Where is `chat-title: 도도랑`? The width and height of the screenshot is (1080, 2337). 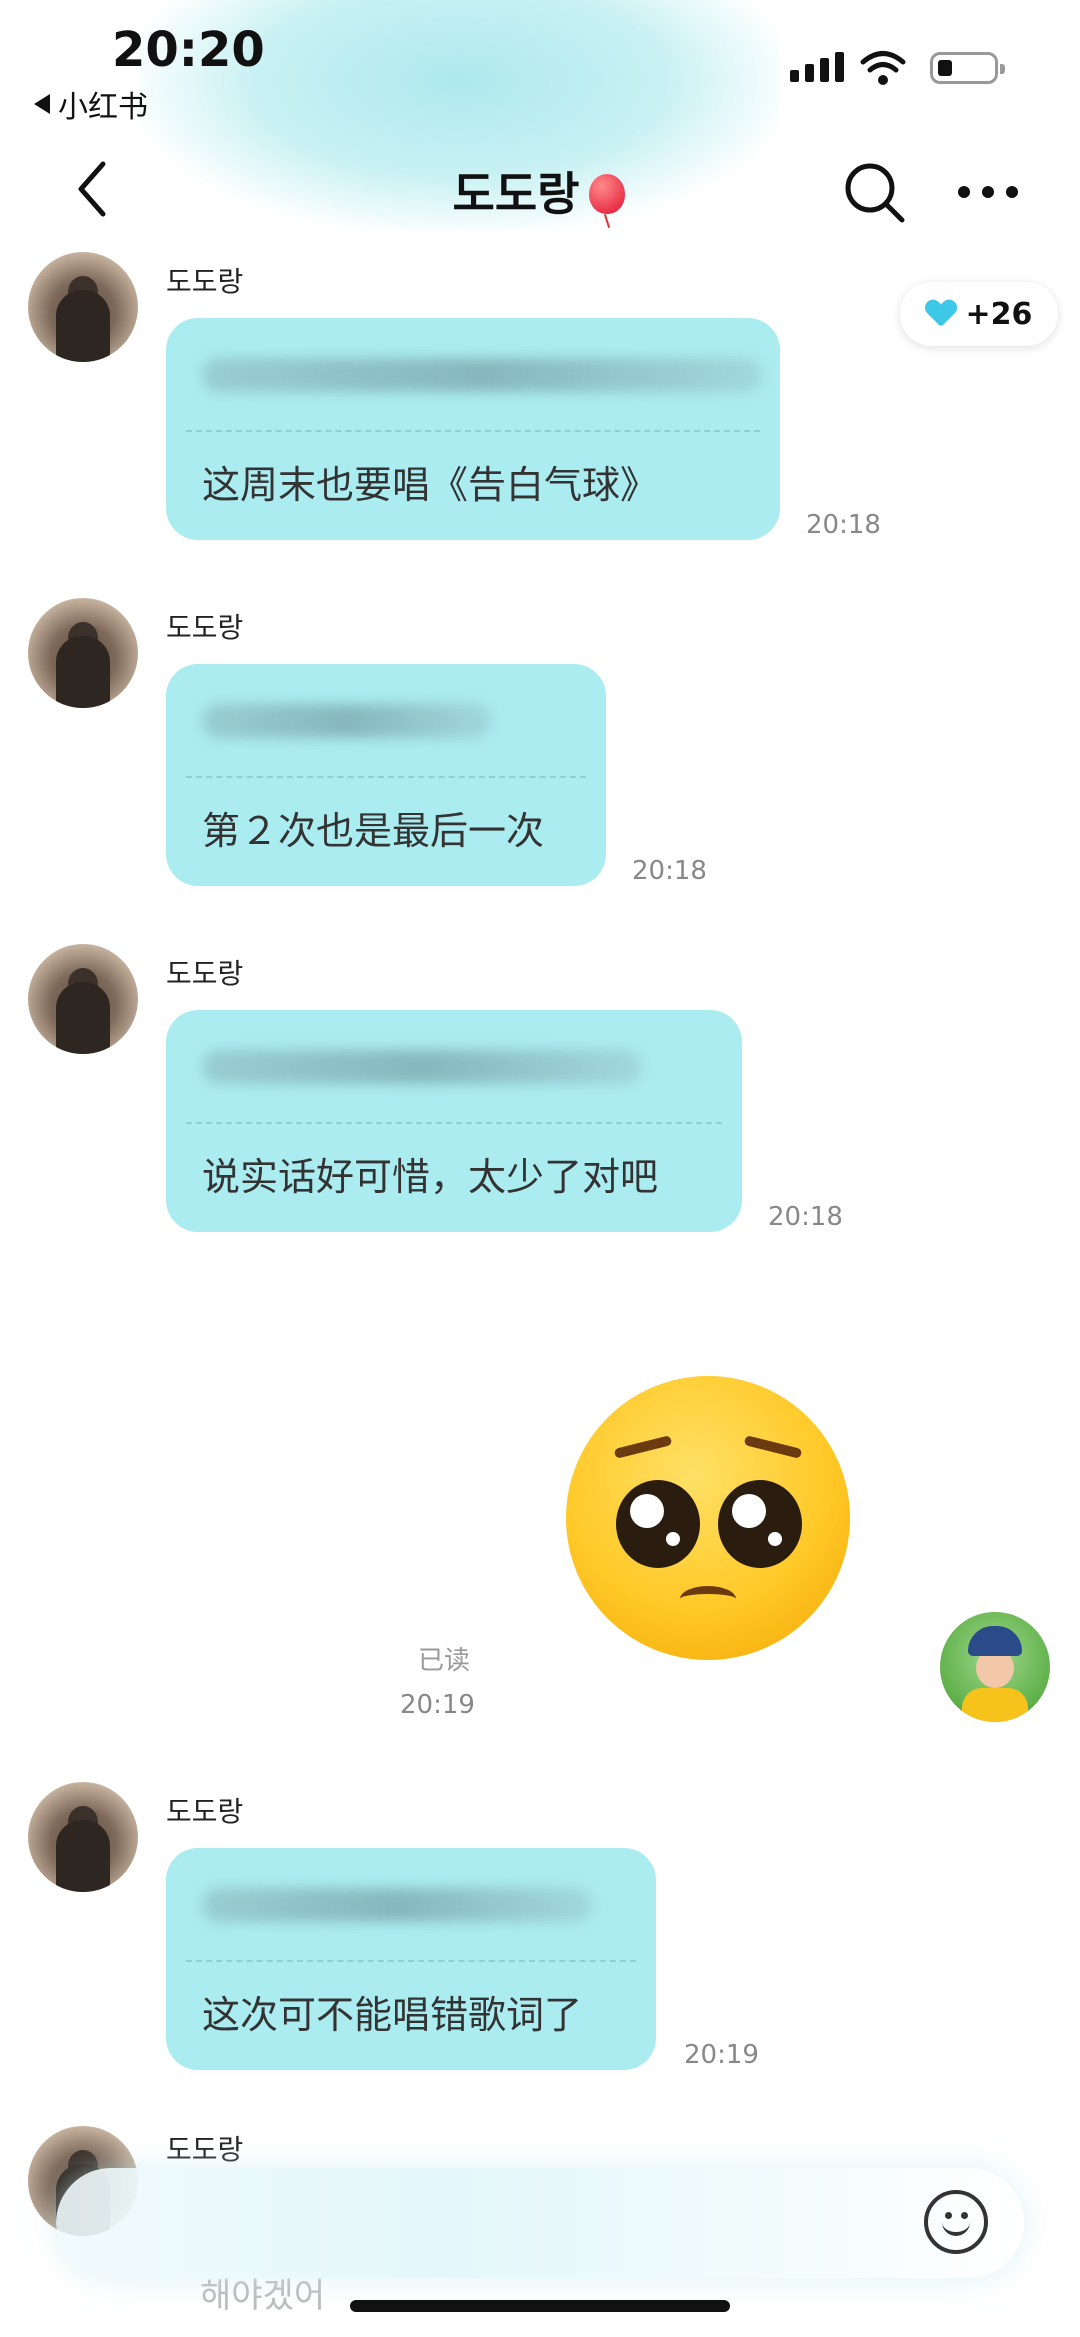 chat-title: 도도랑 is located at coordinates (540, 193).